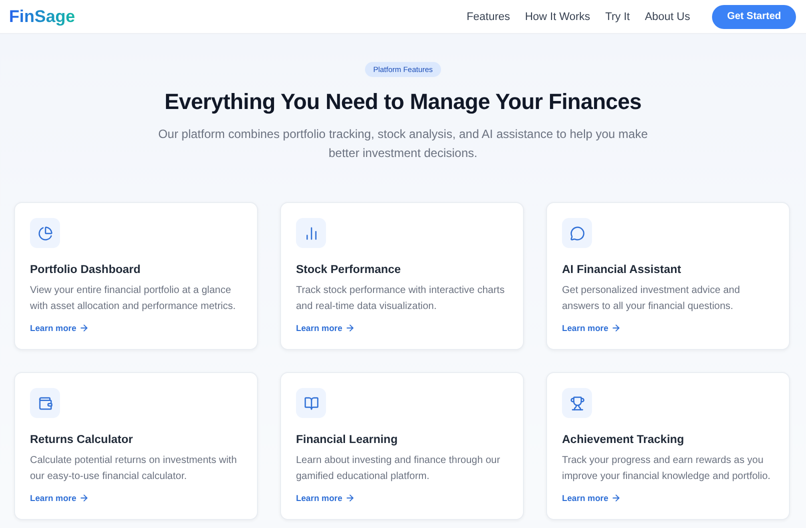 The image size is (806, 528). I want to click on nav-link: Features, so click(488, 16).